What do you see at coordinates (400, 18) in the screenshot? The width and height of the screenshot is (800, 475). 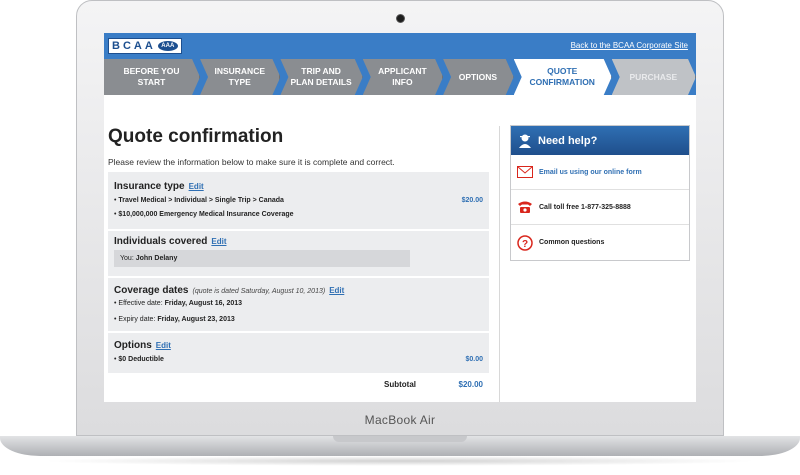 I see `camera-icon` at bounding box center [400, 18].